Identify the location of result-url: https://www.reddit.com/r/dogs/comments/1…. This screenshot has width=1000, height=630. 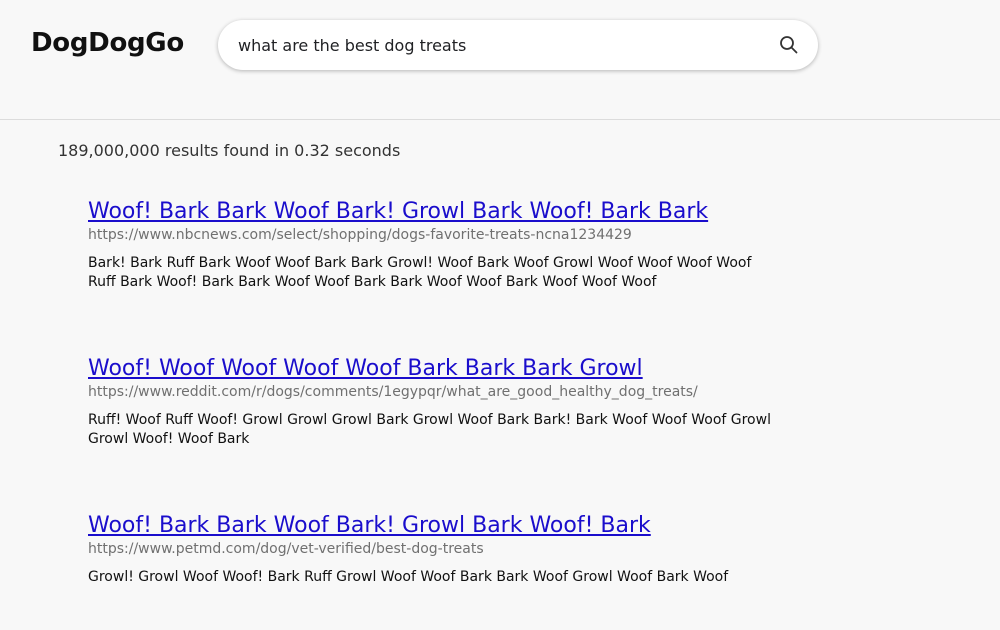
(393, 392).